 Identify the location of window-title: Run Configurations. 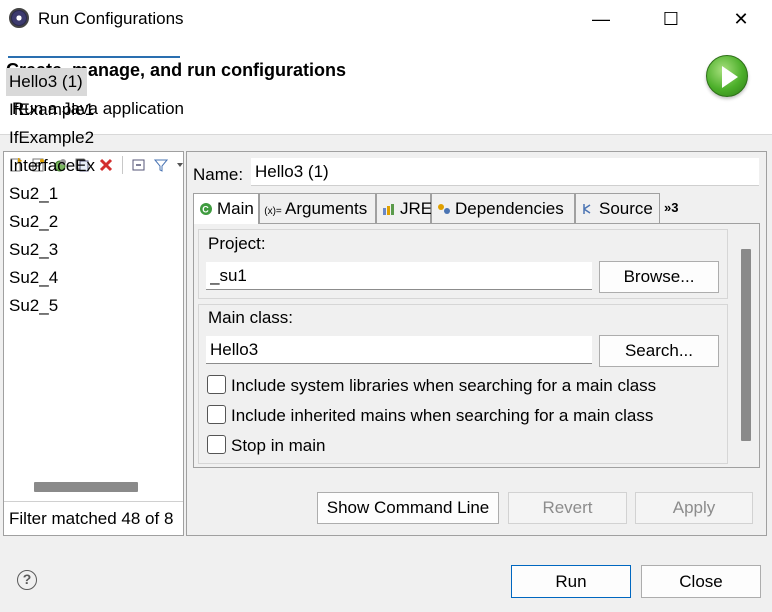
(111, 18).